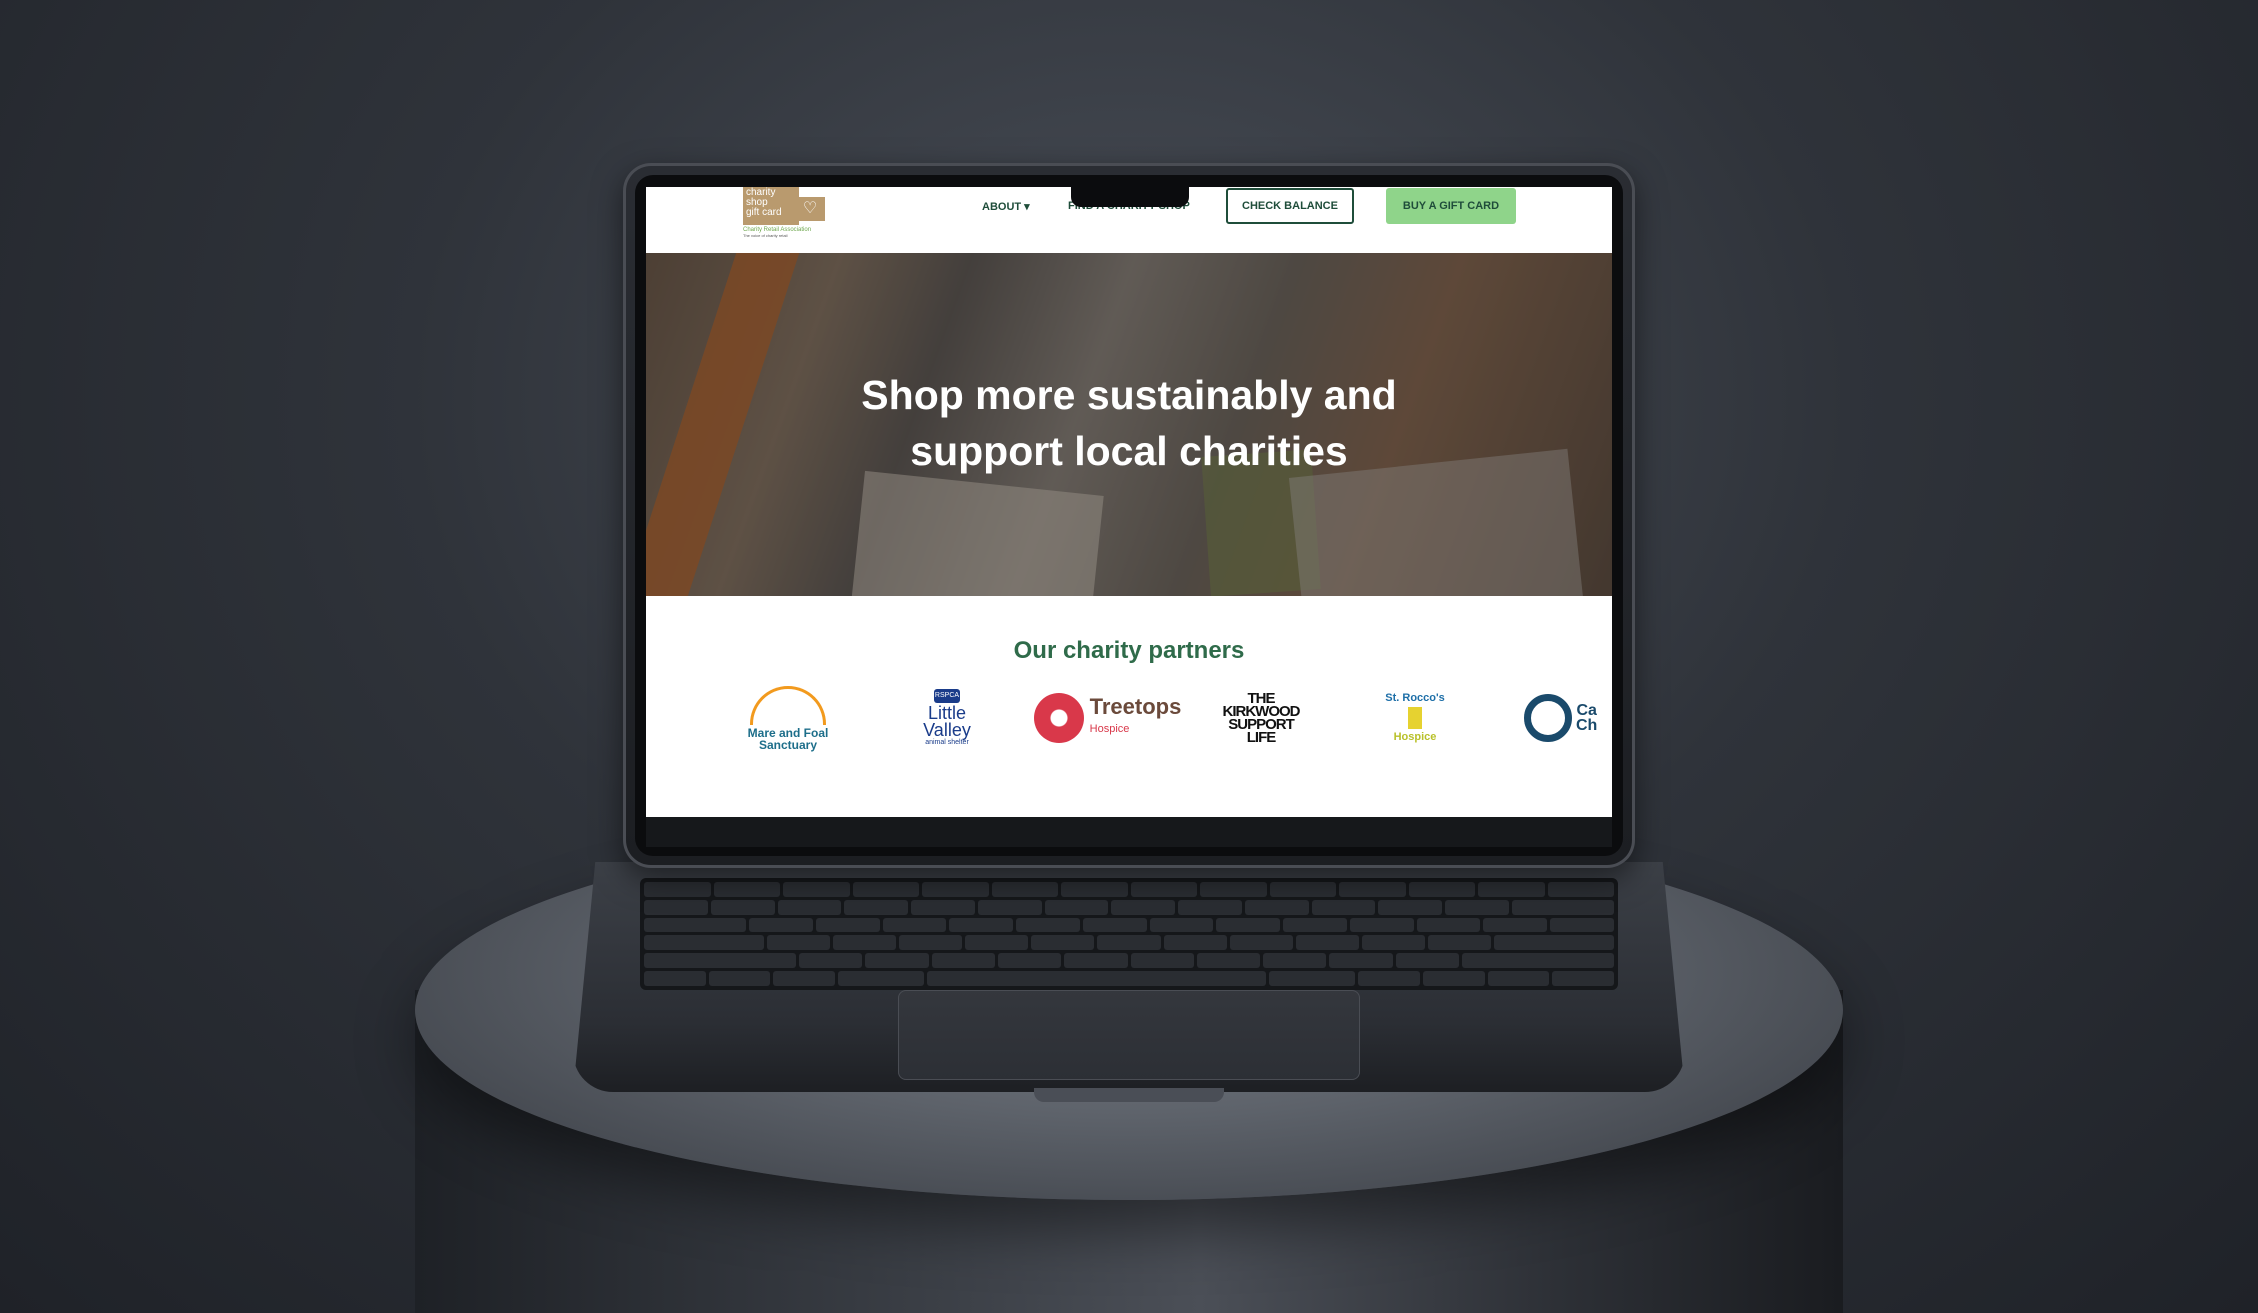  I want to click on partner-logo-st-roccos: St. Rocco's Hospice, so click(1415, 718).